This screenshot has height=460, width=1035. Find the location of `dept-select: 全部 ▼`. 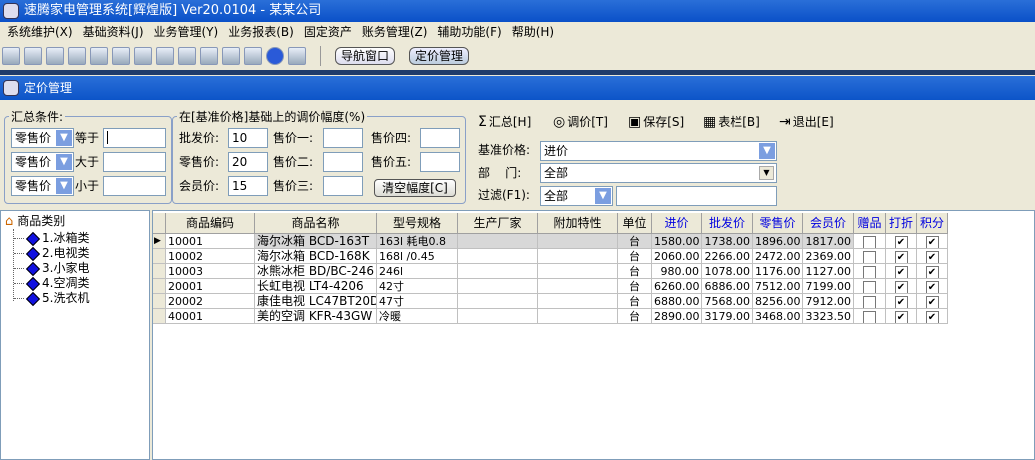

dept-select: 全部 ▼ is located at coordinates (658, 173).